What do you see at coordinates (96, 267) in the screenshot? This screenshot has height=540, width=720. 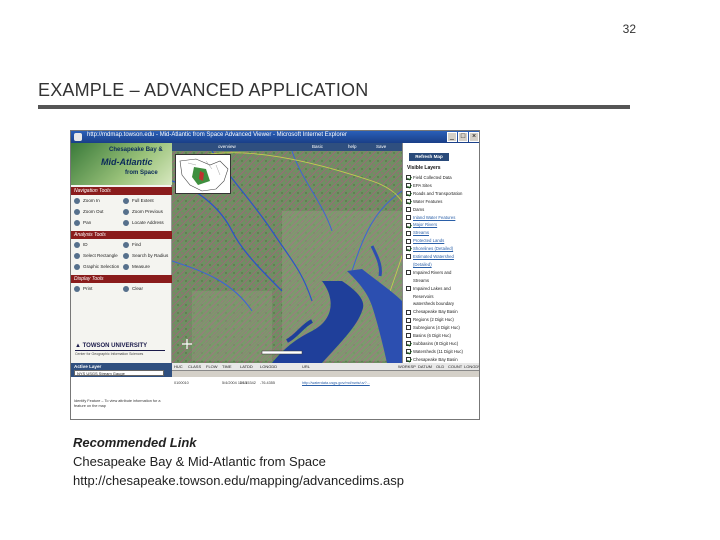 I see `graphic-selection-tool: Graphic Selection` at bounding box center [96, 267].